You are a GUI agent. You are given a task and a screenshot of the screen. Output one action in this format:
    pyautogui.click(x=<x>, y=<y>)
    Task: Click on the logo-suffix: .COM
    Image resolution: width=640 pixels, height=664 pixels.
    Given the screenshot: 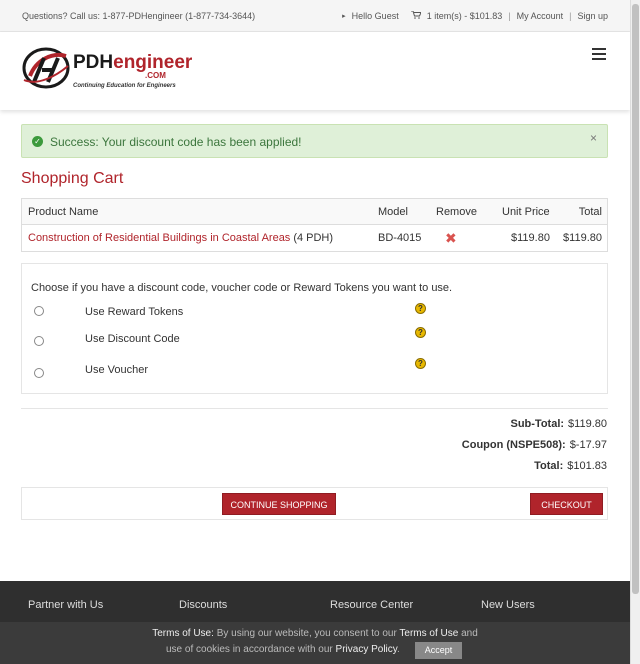 What is the action you would take?
    pyautogui.click(x=155, y=75)
    